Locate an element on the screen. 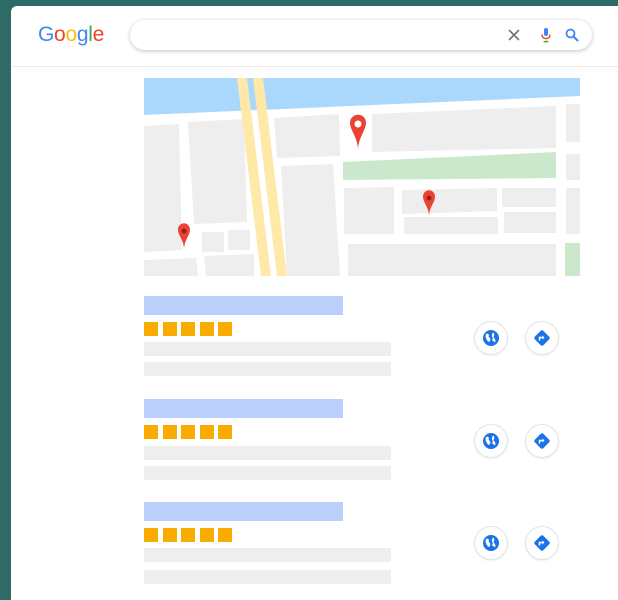 This screenshot has height=600, width=618. search-header: Google is located at coordinates (314, 36).